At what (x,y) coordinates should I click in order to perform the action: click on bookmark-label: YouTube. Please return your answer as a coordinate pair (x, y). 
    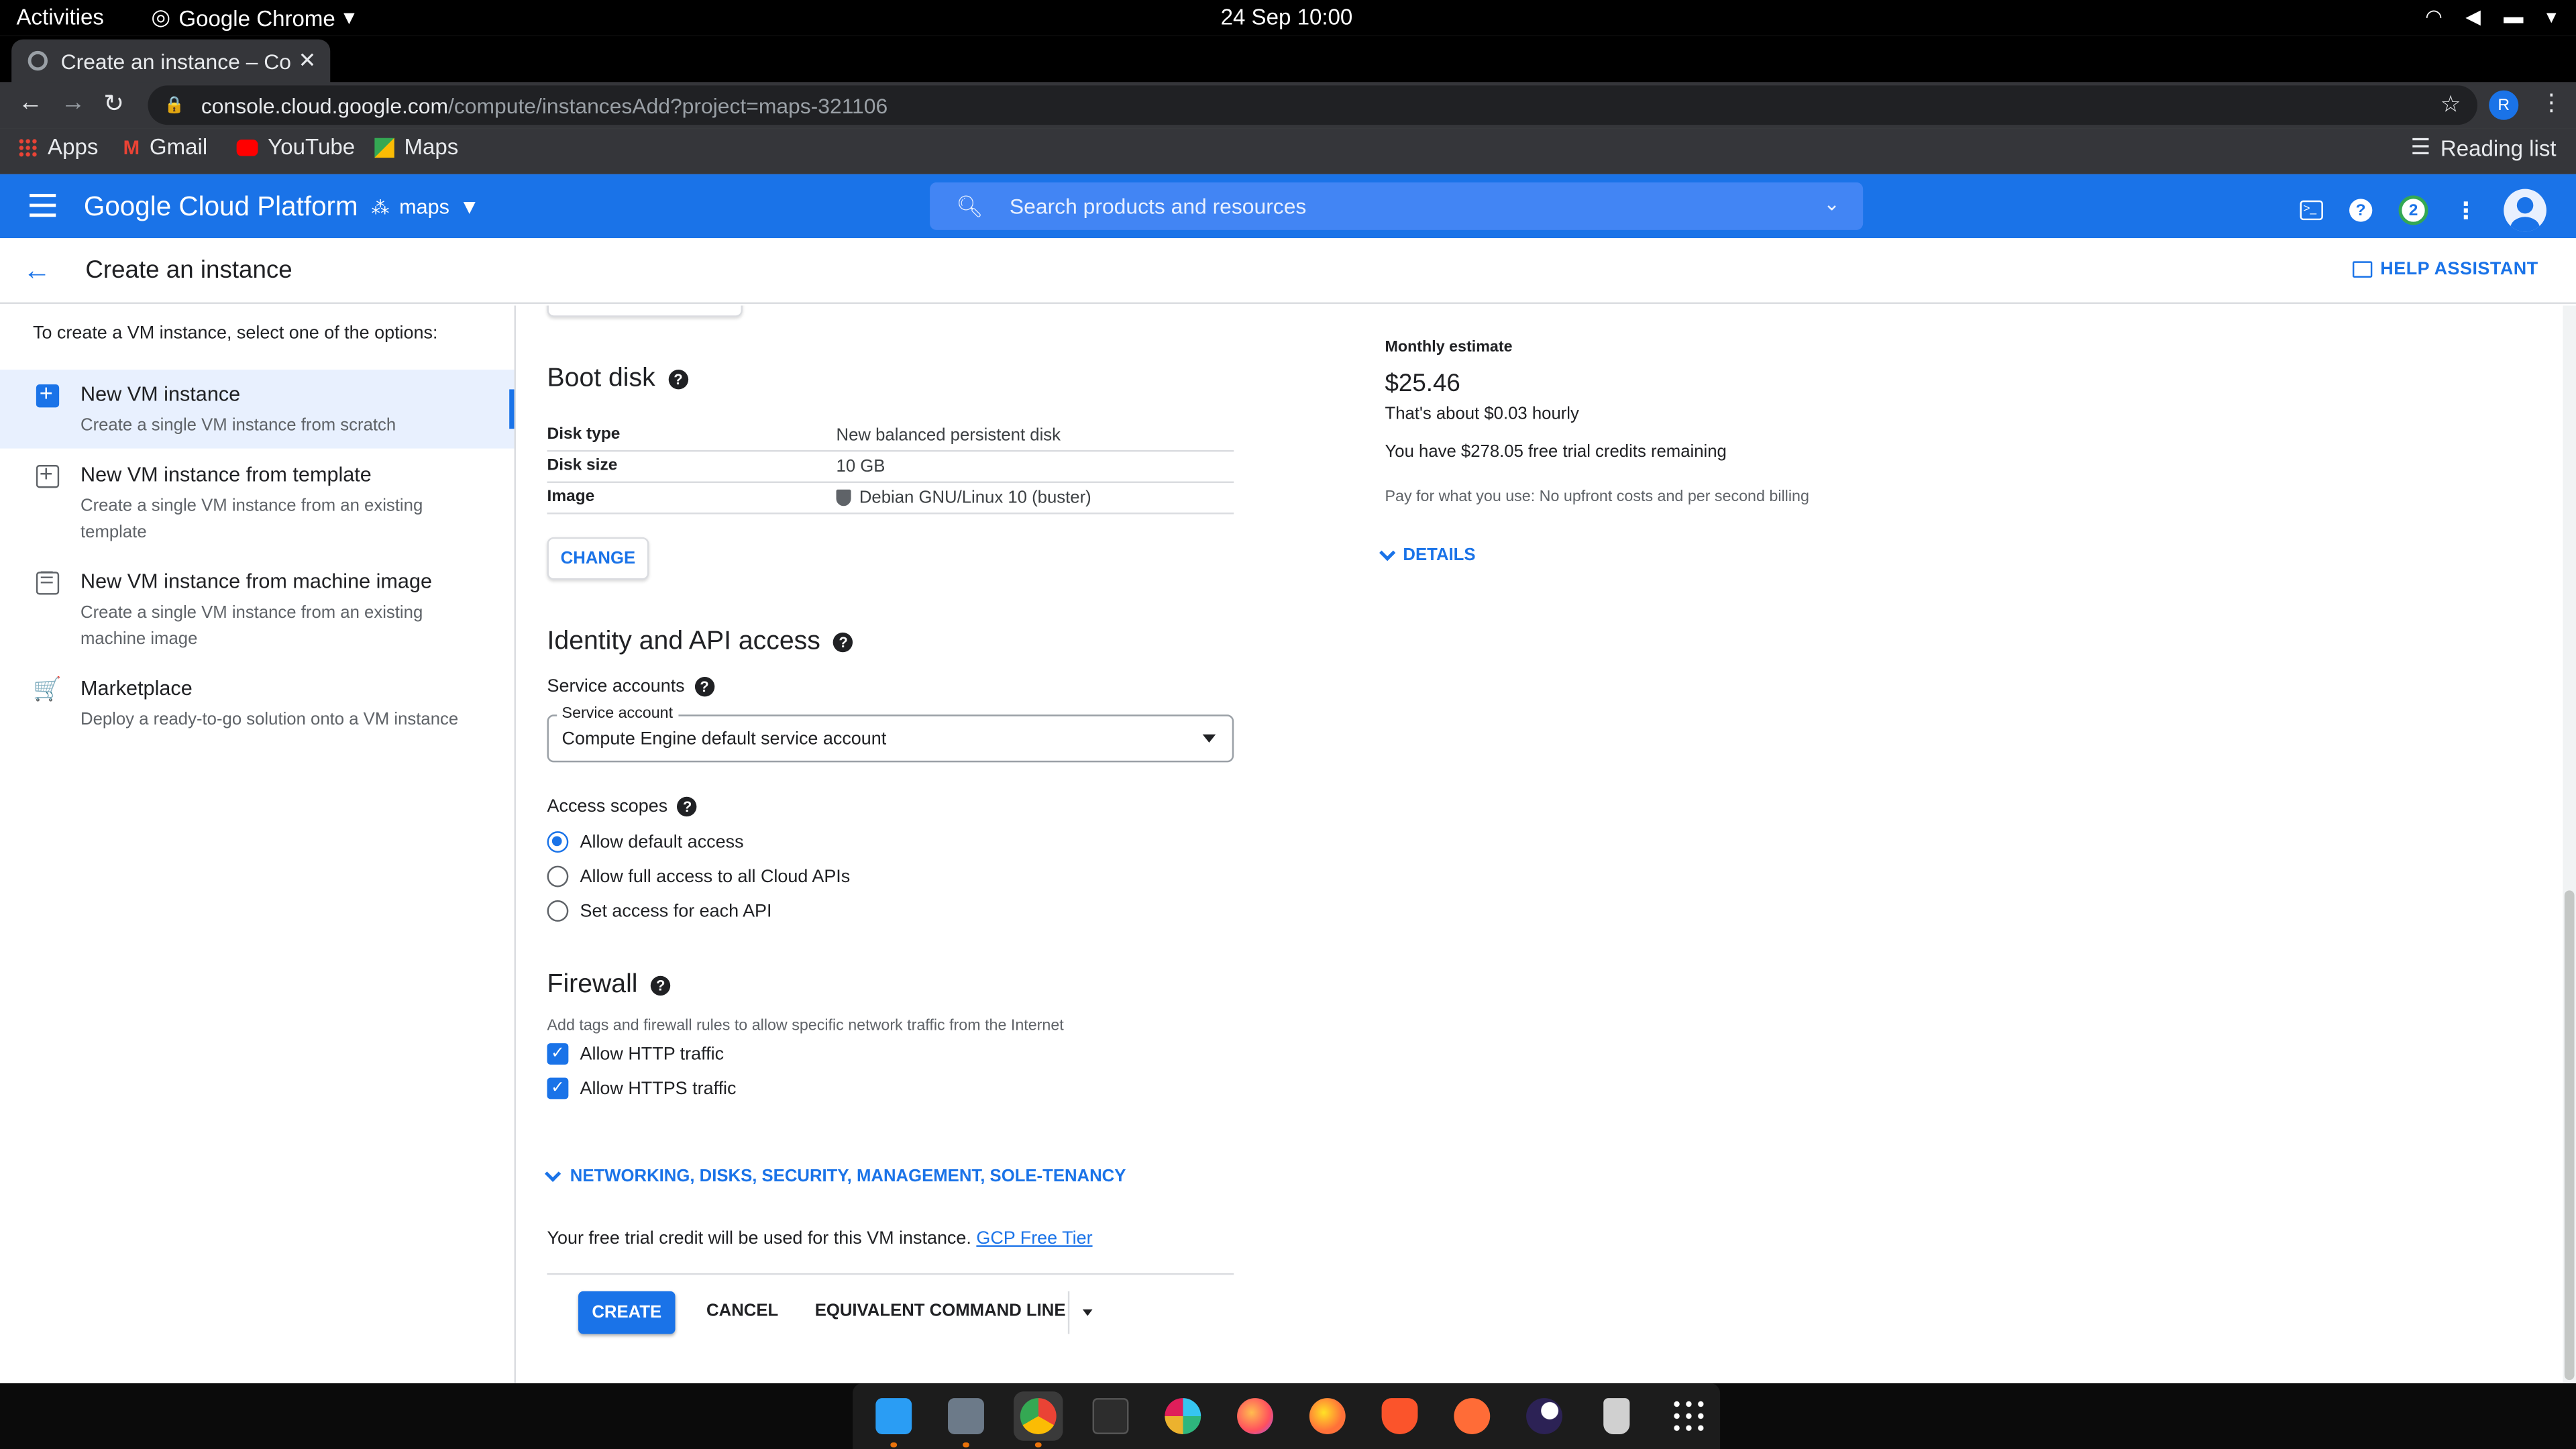
    Looking at the image, I should click on (312, 147).